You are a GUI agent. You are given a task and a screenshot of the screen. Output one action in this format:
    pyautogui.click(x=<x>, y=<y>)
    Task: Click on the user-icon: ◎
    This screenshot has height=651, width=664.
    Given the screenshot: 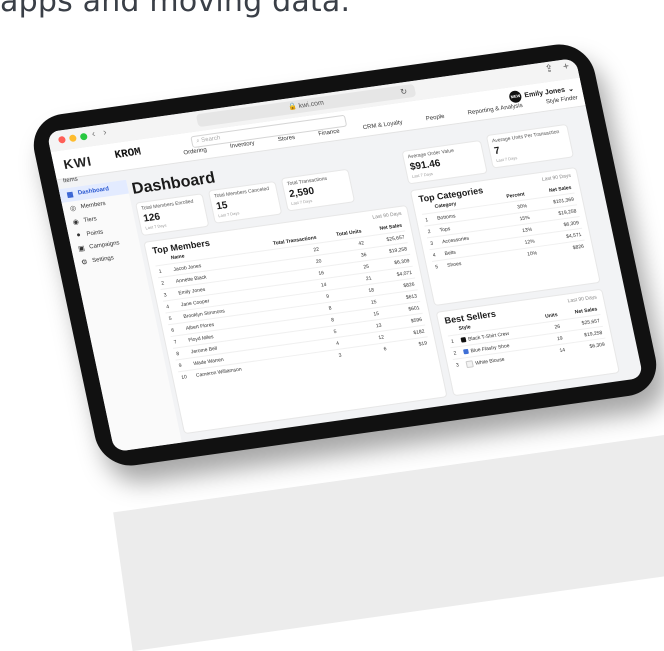 What is the action you would take?
    pyautogui.click(x=73, y=209)
    